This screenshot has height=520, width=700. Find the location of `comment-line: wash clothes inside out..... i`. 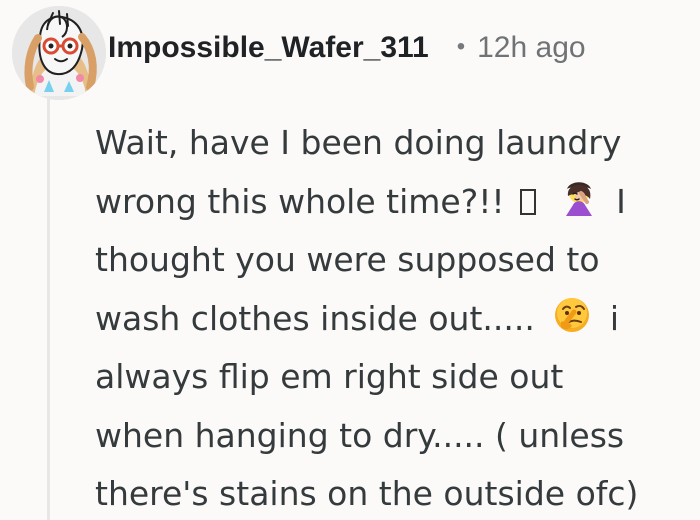

comment-line: wash clothes inside out..... i is located at coordinates (390, 319).